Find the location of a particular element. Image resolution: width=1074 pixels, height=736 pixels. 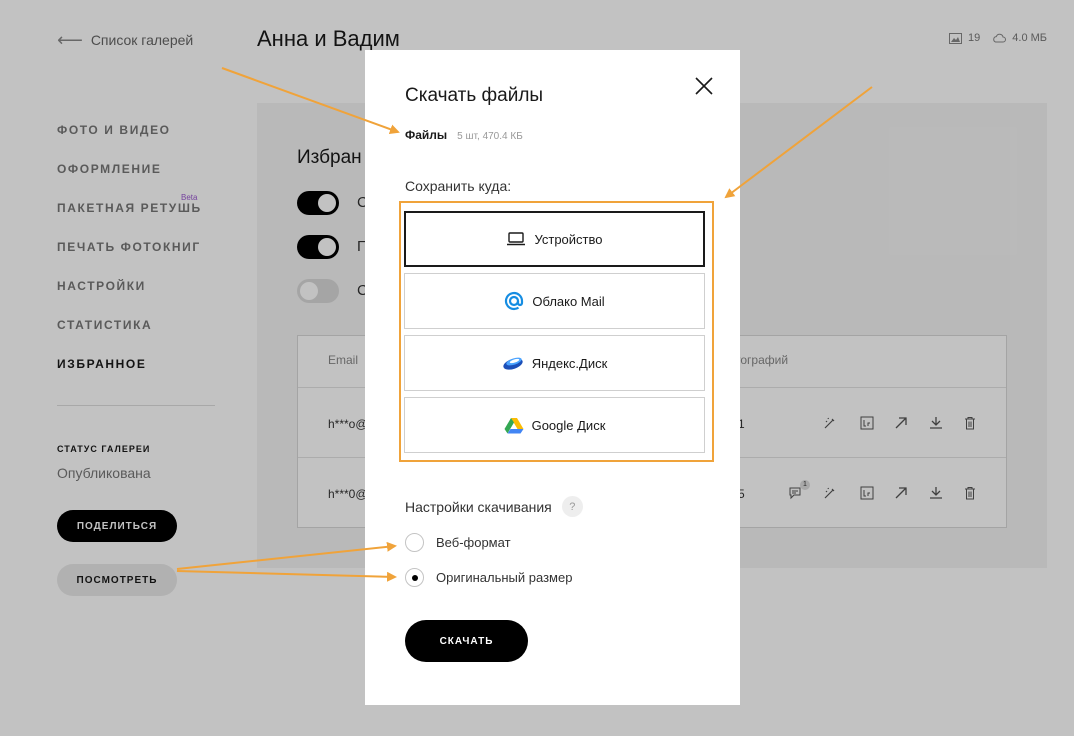

save-to-label: Сохранить куда: is located at coordinates (458, 186).